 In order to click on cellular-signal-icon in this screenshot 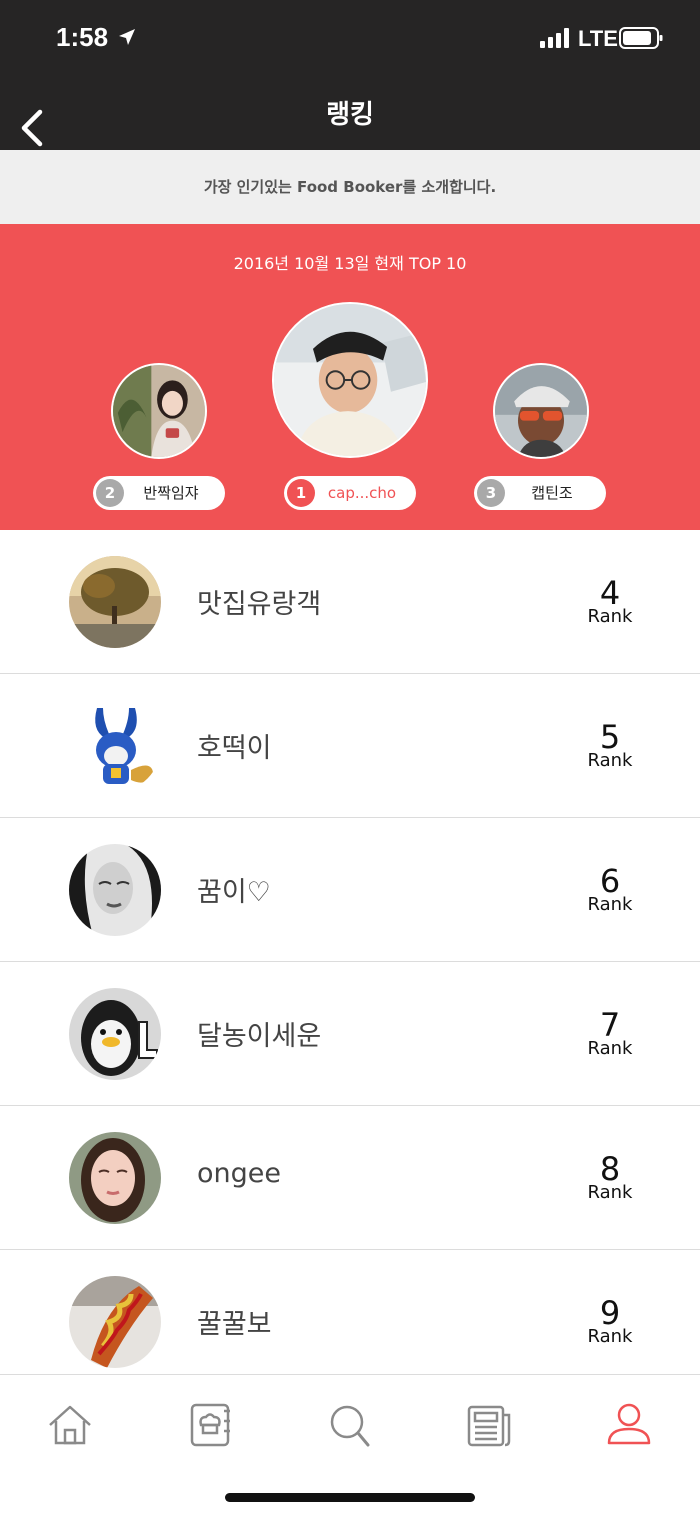, I will do `click(554, 38)`.